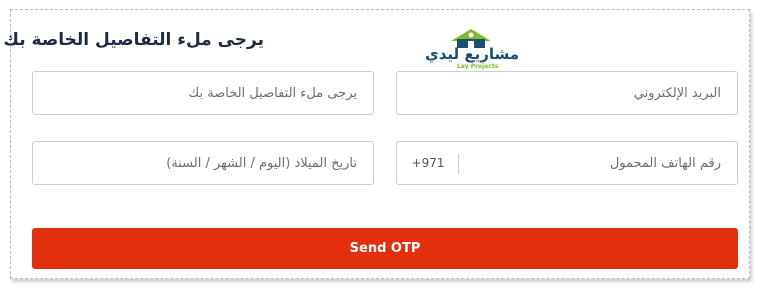 The width and height of the screenshot is (764, 292). Describe the element at coordinates (428, 163) in the screenshot. I see `country-code: +971` at that location.